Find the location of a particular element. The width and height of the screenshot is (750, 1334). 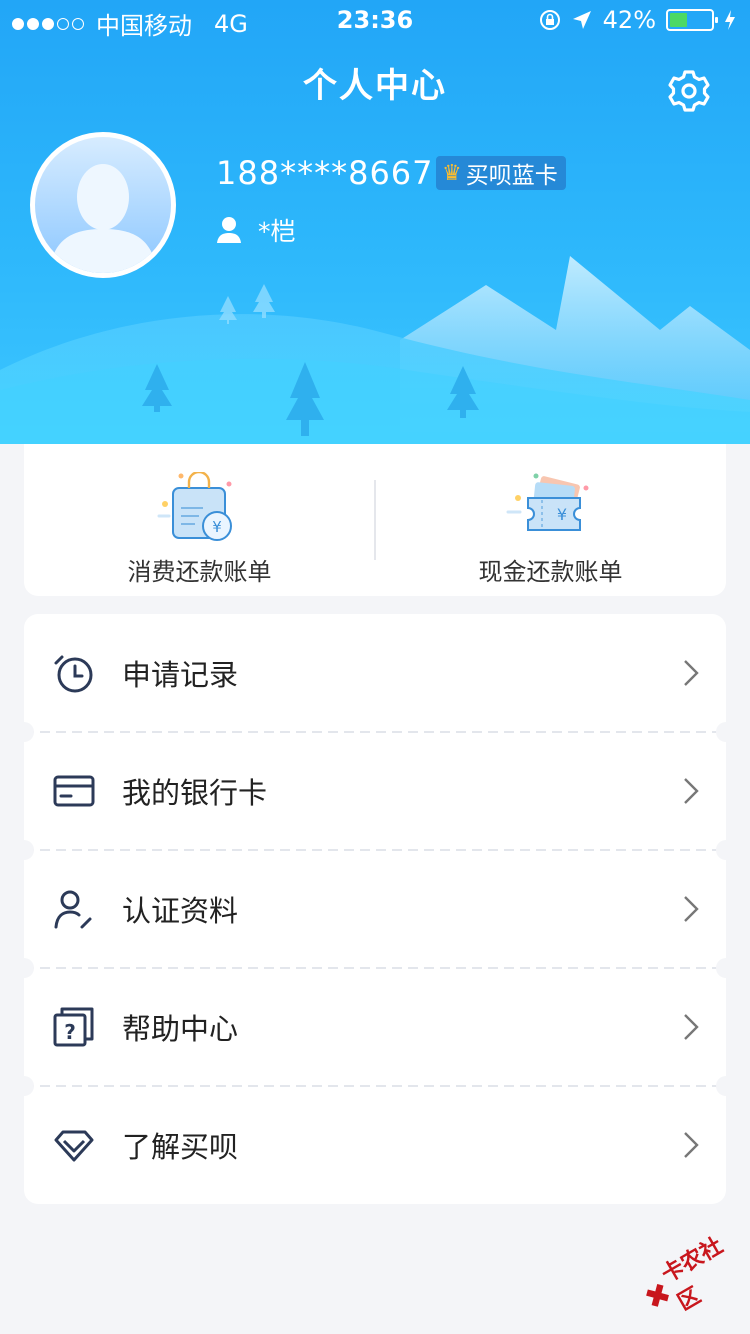

cash-bill-entry: ¥ 现金还款账单 is located at coordinates (550, 520).